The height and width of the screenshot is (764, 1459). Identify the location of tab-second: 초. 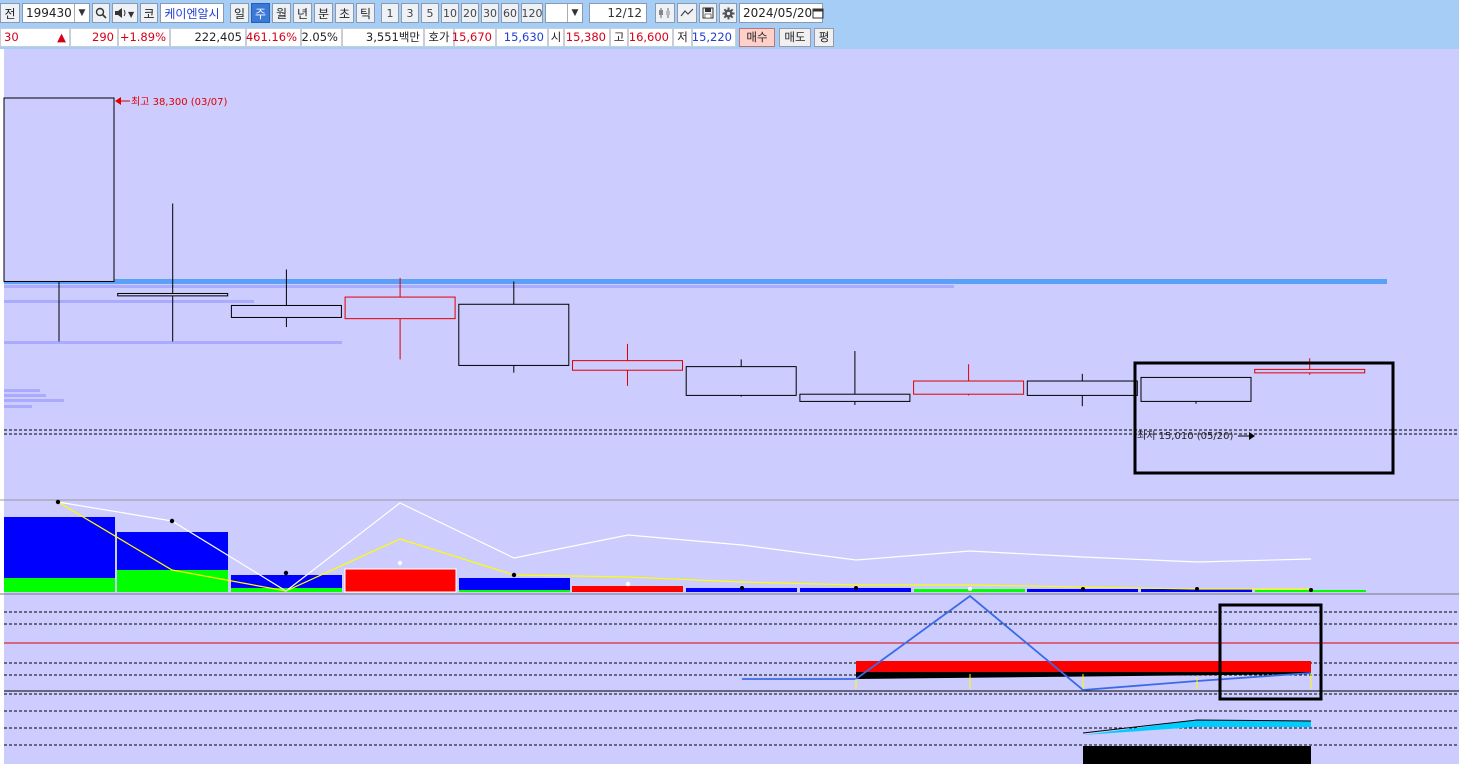
(344, 13).